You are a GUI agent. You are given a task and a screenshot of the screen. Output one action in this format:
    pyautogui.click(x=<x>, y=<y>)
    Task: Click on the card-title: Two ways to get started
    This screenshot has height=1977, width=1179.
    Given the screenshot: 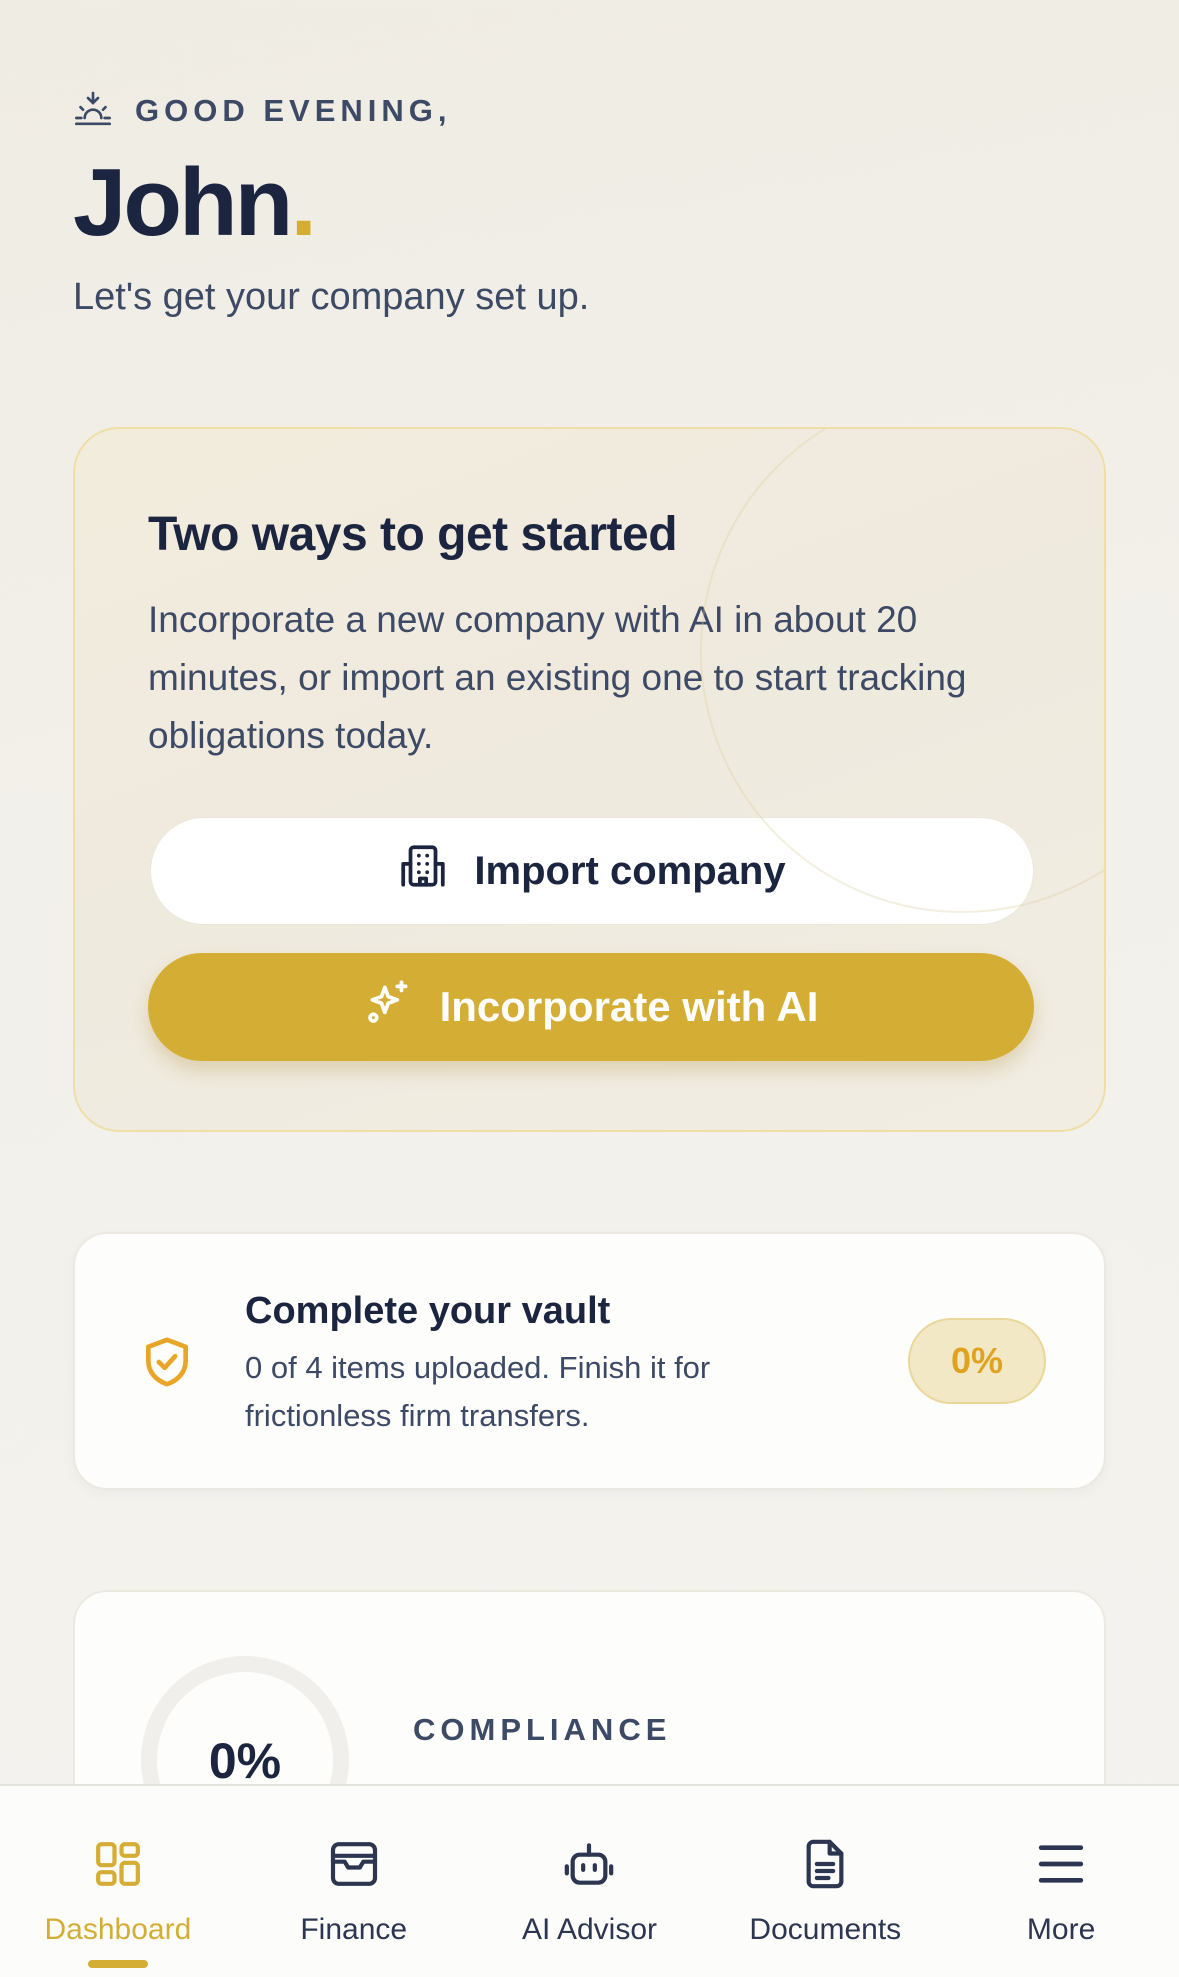 What is the action you would take?
    pyautogui.click(x=413, y=534)
    